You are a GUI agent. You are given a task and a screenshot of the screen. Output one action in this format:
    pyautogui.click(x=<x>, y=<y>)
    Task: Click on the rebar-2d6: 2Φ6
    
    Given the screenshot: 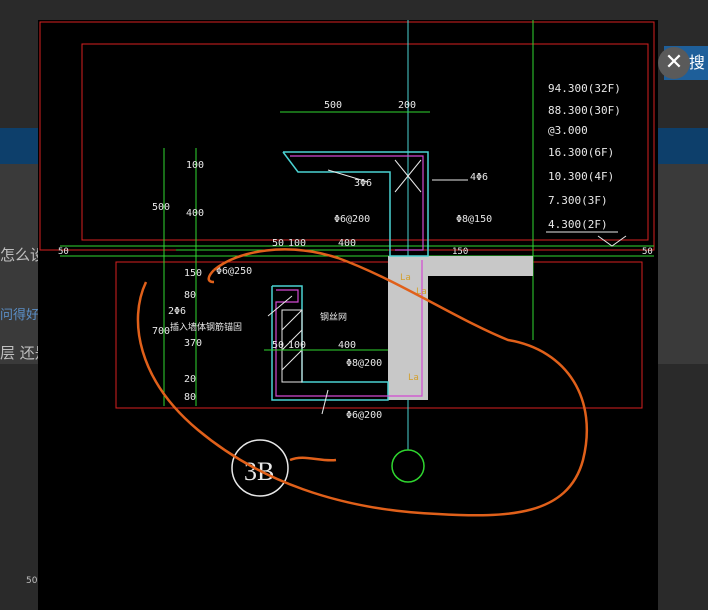 What is the action you would take?
    pyautogui.click(x=177, y=311)
    